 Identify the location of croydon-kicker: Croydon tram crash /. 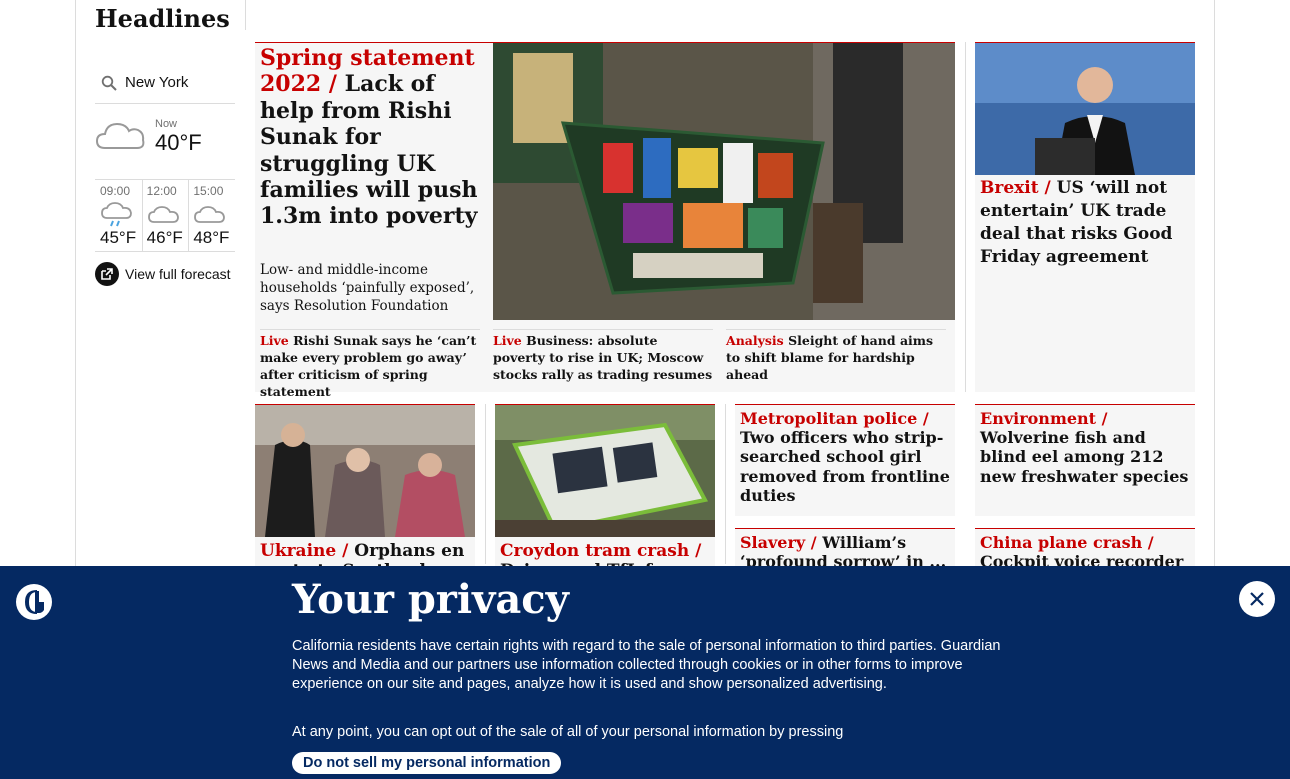
(601, 551).